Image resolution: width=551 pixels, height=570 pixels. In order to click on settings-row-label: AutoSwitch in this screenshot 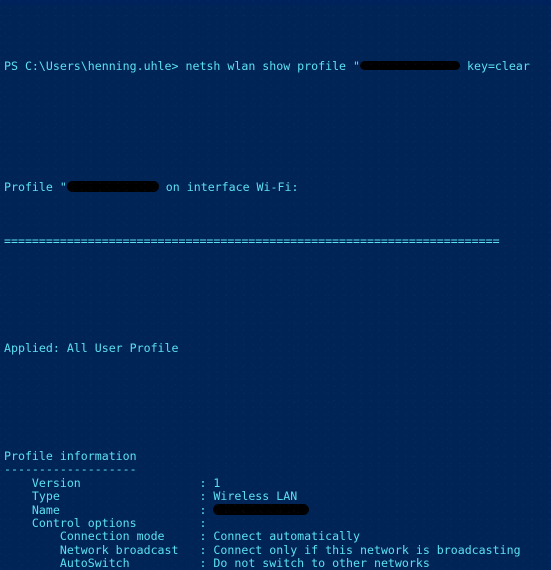, I will do `click(102, 563)`.